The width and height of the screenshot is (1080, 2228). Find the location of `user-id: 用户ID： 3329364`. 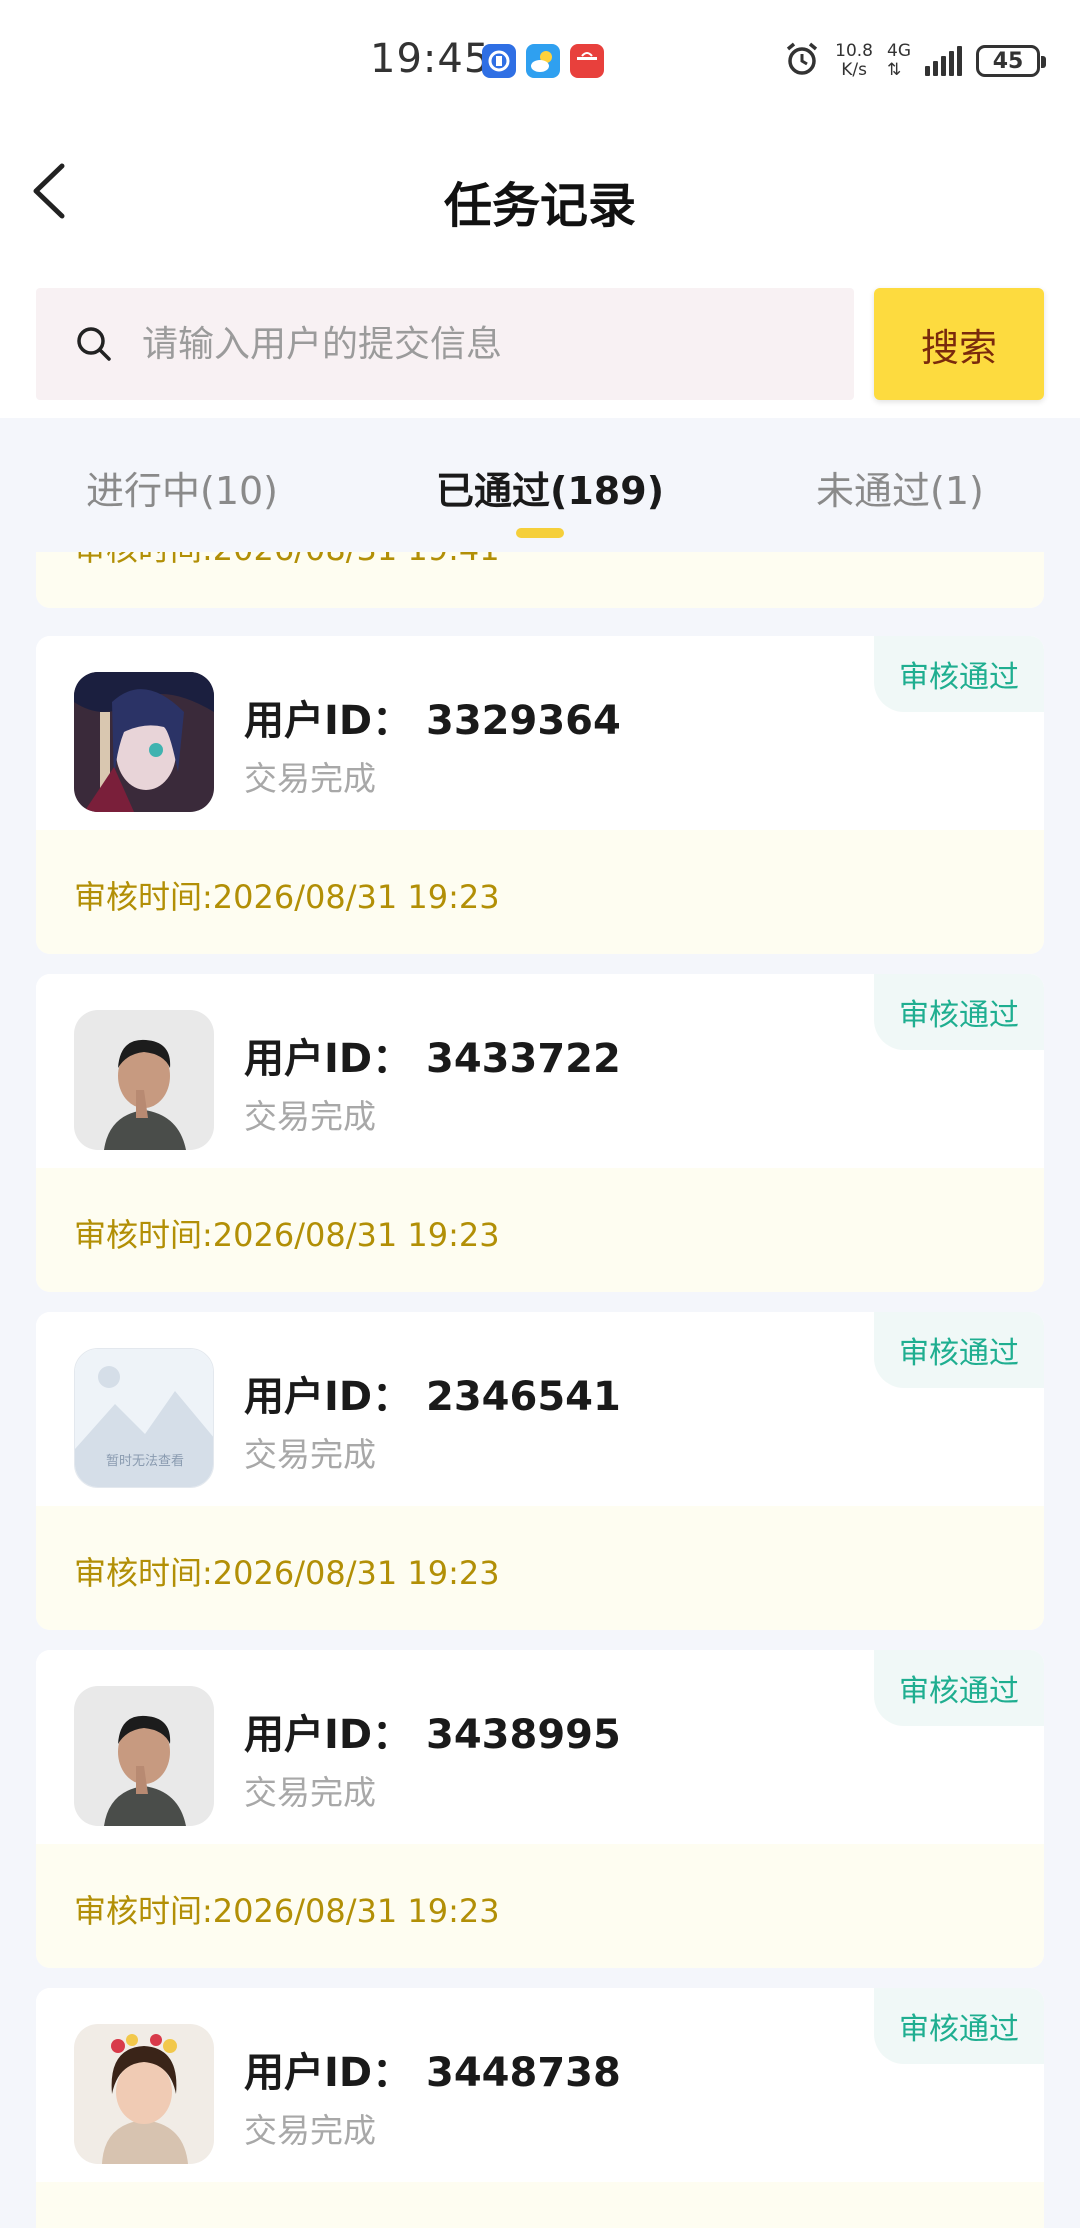

user-id: 用户ID： 3329364 is located at coordinates (432, 721).